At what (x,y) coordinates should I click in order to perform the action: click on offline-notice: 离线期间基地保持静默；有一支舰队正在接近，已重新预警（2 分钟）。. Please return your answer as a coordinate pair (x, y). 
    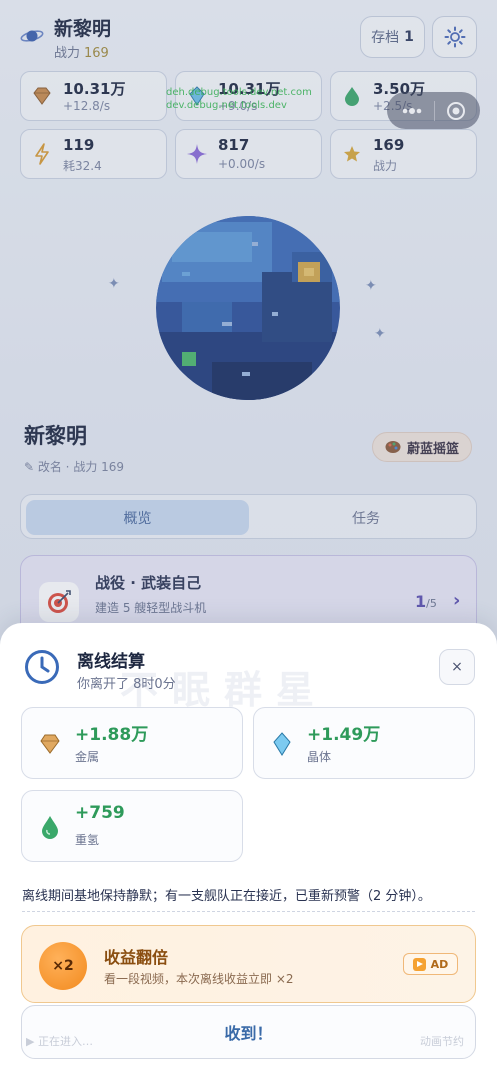
    Looking at the image, I should click on (226, 896).